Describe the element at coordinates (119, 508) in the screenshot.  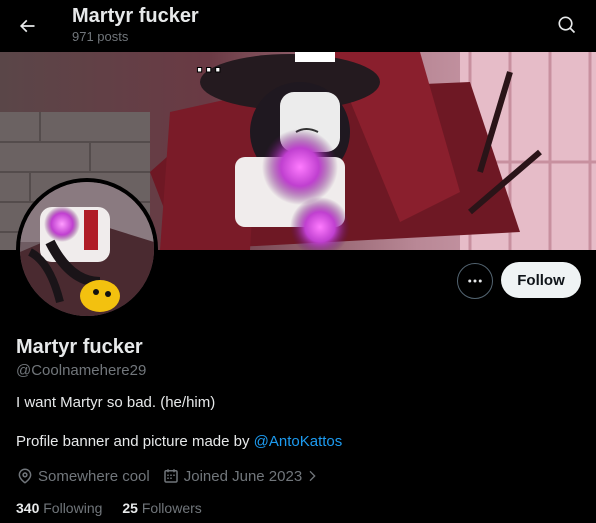
I see `follow-stats: 340 Following 25 Followers` at that location.